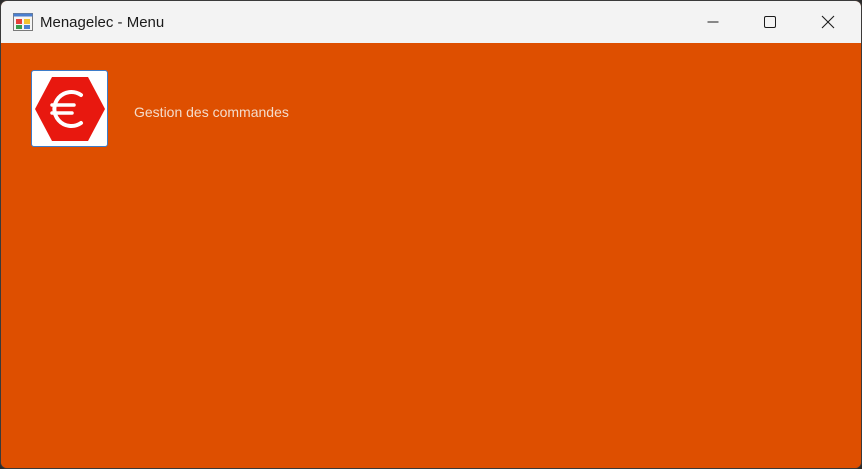 The width and height of the screenshot is (862, 469). Describe the element at coordinates (102, 22) in the screenshot. I see `window-title: Menagelec - Menu` at that location.